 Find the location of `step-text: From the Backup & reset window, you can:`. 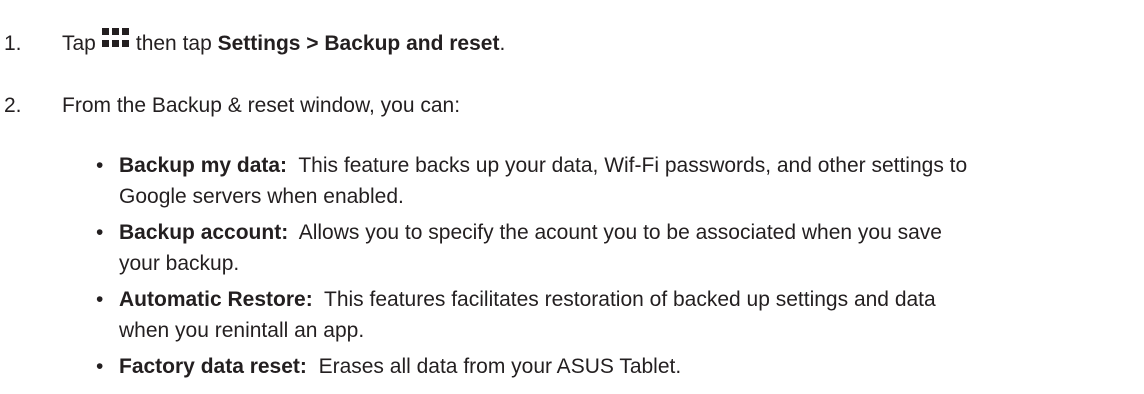

step-text: From the Backup & reset window, you can: is located at coordinates (261, 105).